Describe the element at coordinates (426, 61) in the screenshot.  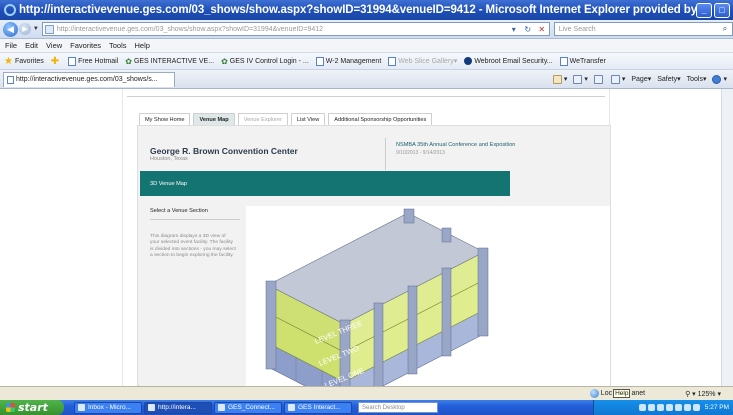
I see `favorite-label: Web Slice Gallery` at that location.